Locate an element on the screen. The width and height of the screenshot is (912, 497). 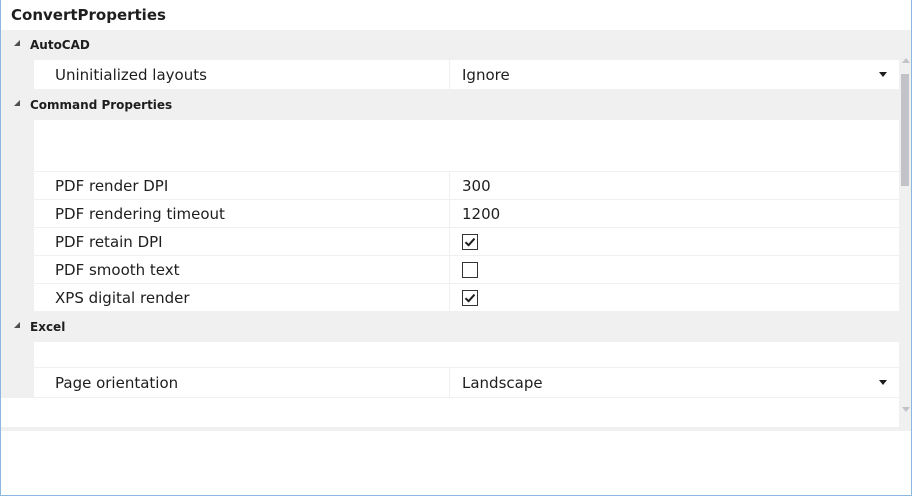
property-name: PDF retain DPI is located at coordinates (109, 242).